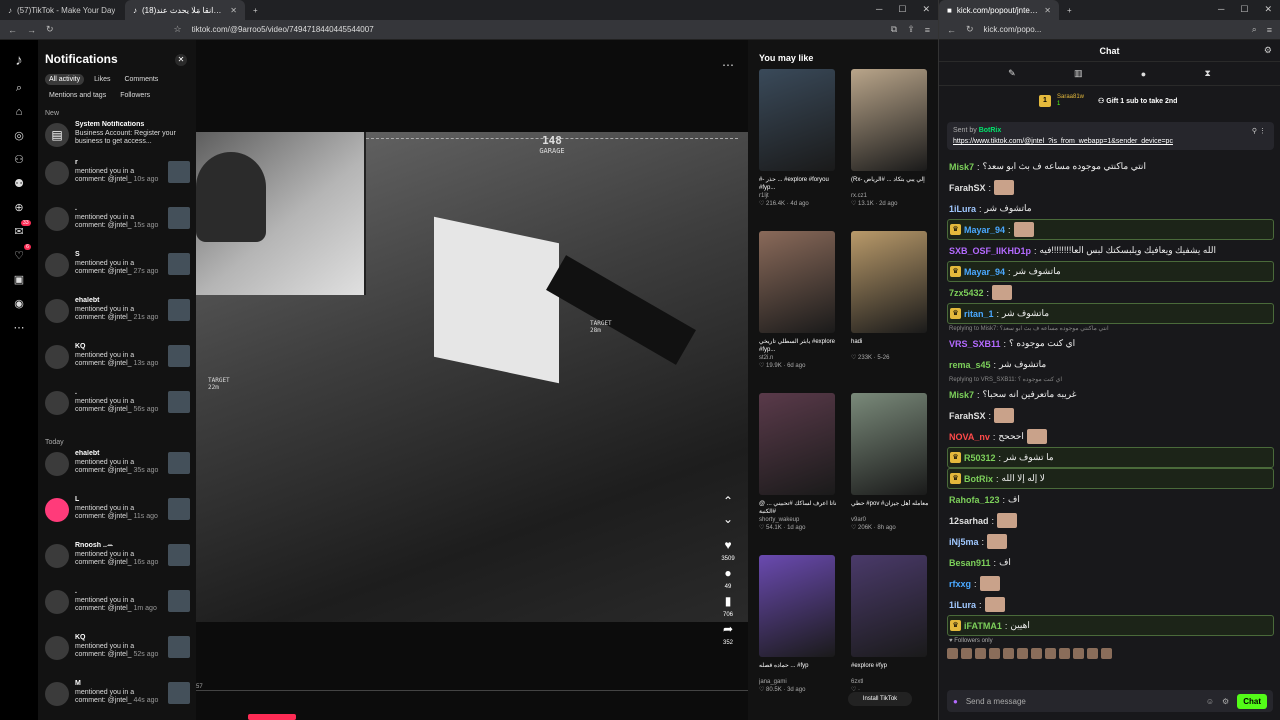  I want to click on chat-username: SXB_OSF_IIKHD1p, so click(990, 251).